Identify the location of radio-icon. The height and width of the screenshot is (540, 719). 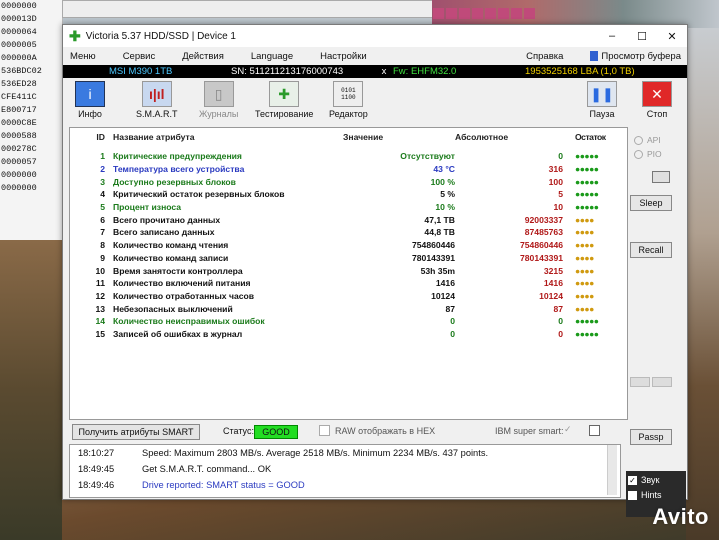
(638, 140).